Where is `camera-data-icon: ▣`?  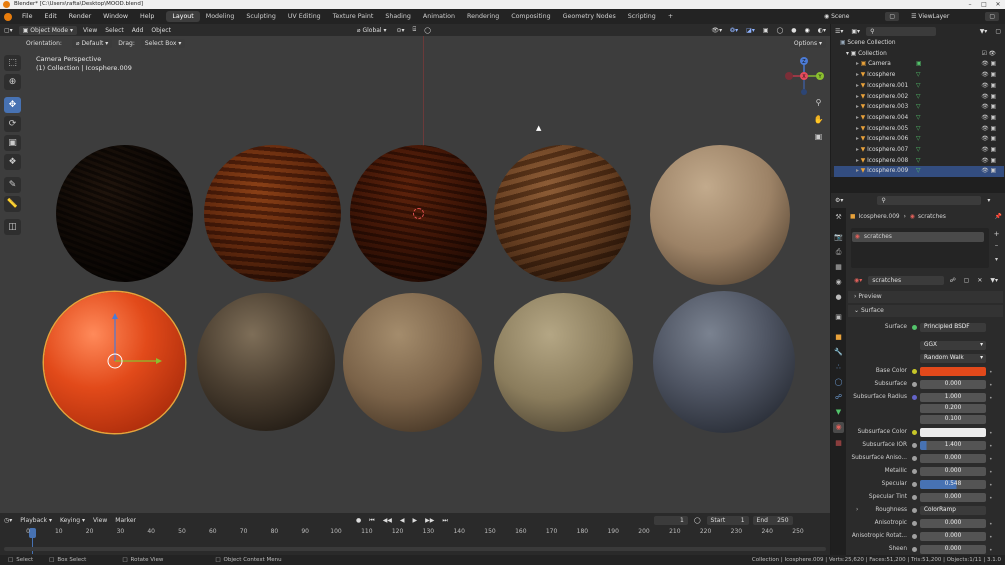 camera-data-icon: ▣ is located at coordinates (918, 64).